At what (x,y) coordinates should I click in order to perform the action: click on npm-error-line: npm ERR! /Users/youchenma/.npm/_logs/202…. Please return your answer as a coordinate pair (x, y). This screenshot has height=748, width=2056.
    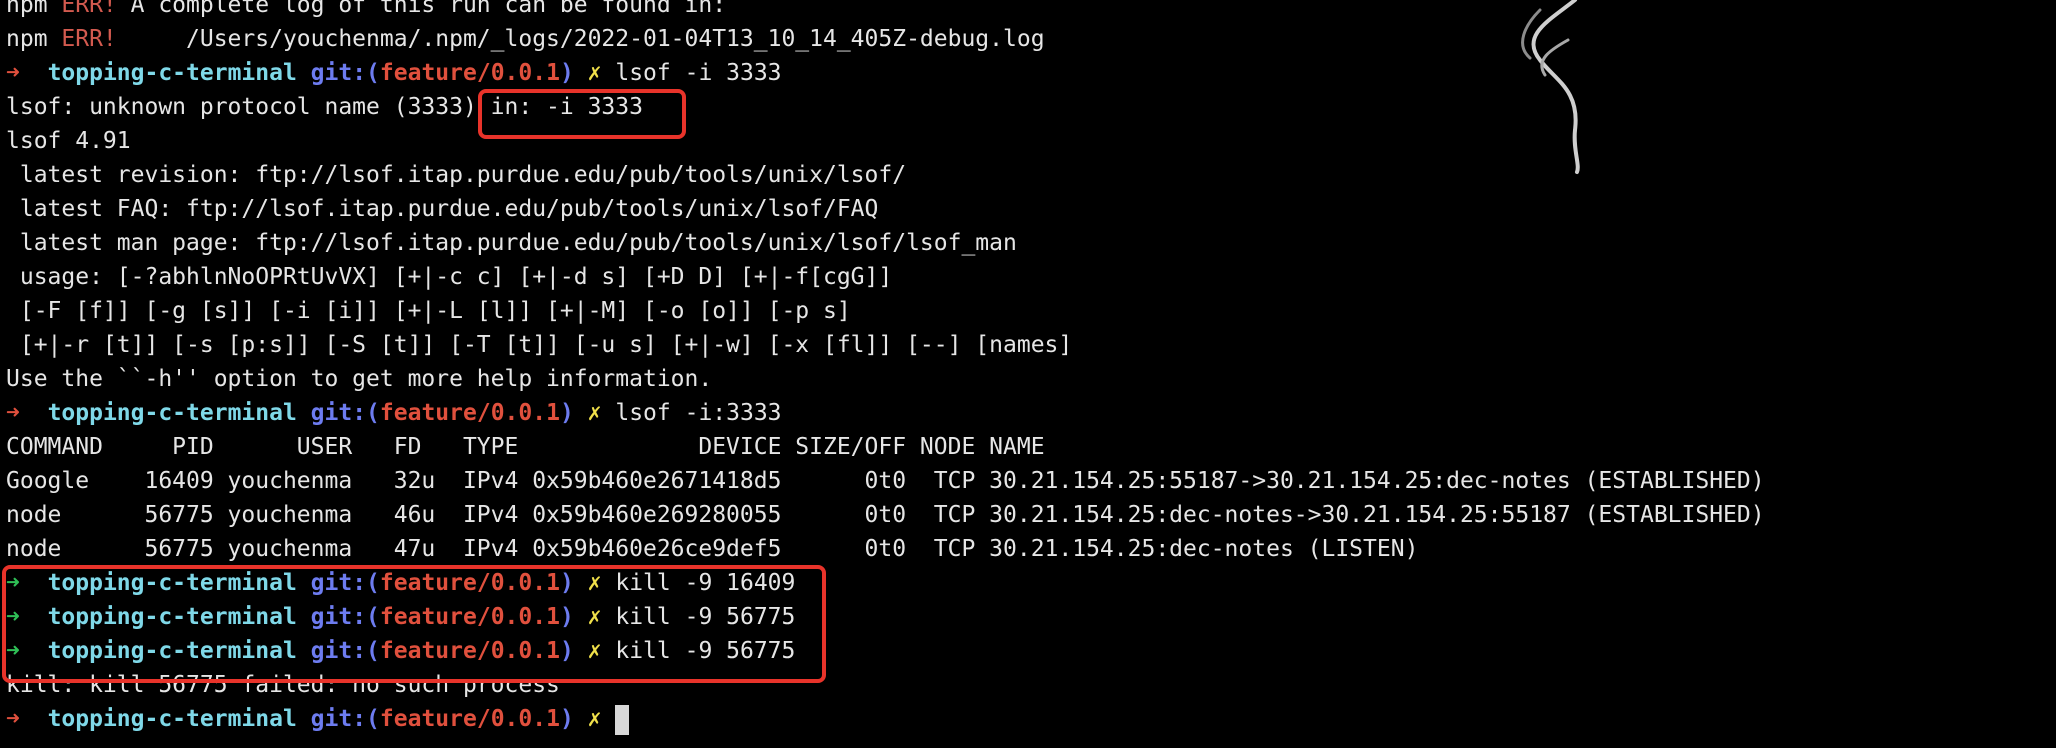
    Looking at the image, I should click on (1026, 39).